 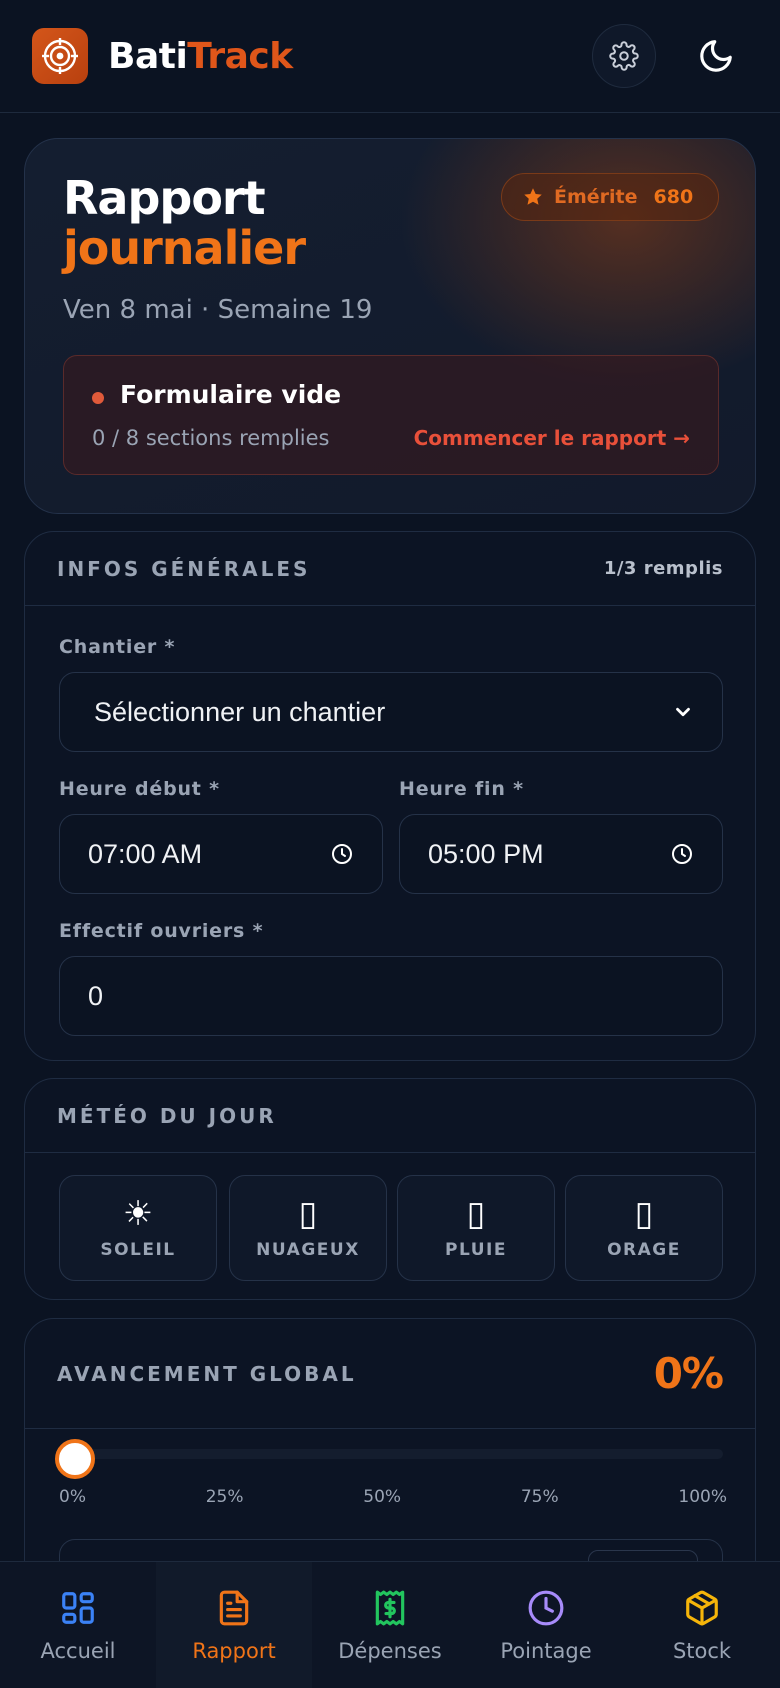 I want to click on chantier-value: Sélectionner un chantier, so click(x=240, y=711).